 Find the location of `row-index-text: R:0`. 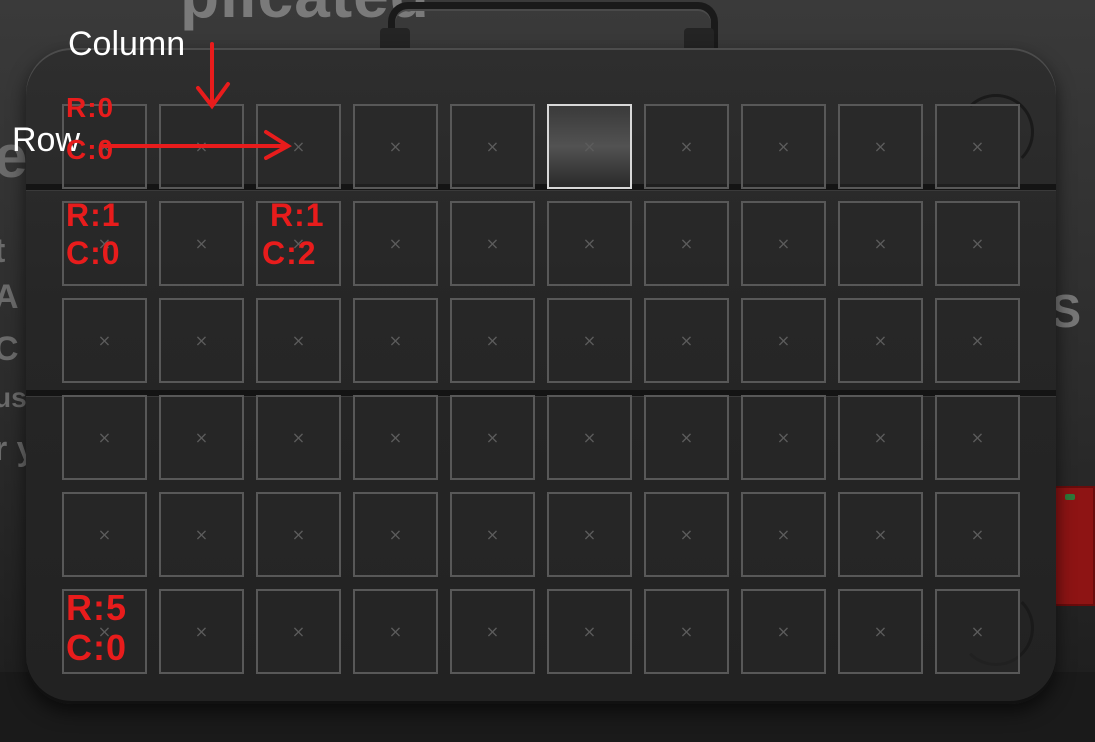

row-index-text: R:0 is located at coordinates (90, 107).